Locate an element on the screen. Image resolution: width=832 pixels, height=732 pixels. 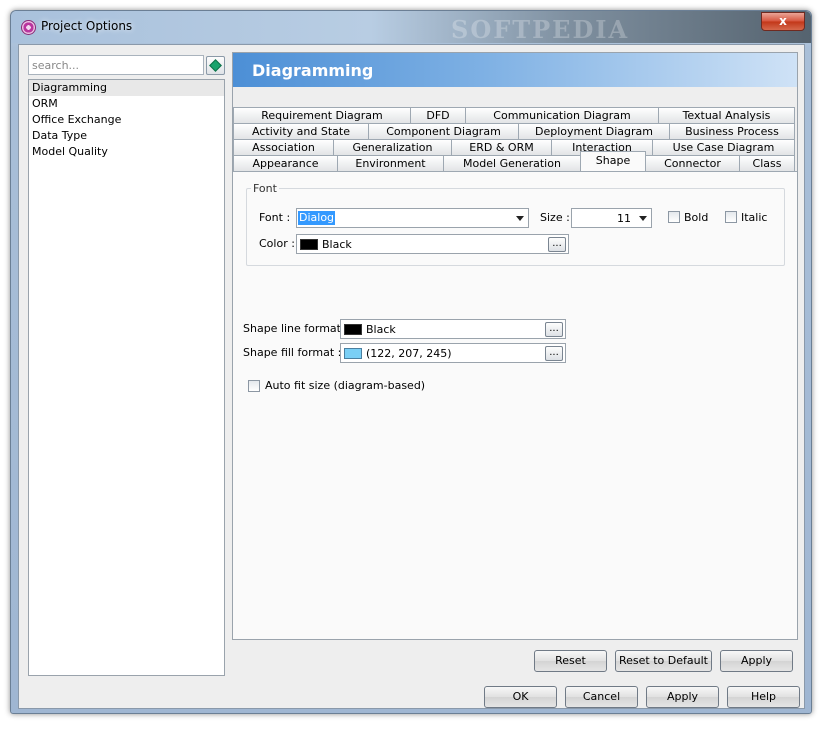
nav-item-orm: ORM is located at coordinates (126, 104).